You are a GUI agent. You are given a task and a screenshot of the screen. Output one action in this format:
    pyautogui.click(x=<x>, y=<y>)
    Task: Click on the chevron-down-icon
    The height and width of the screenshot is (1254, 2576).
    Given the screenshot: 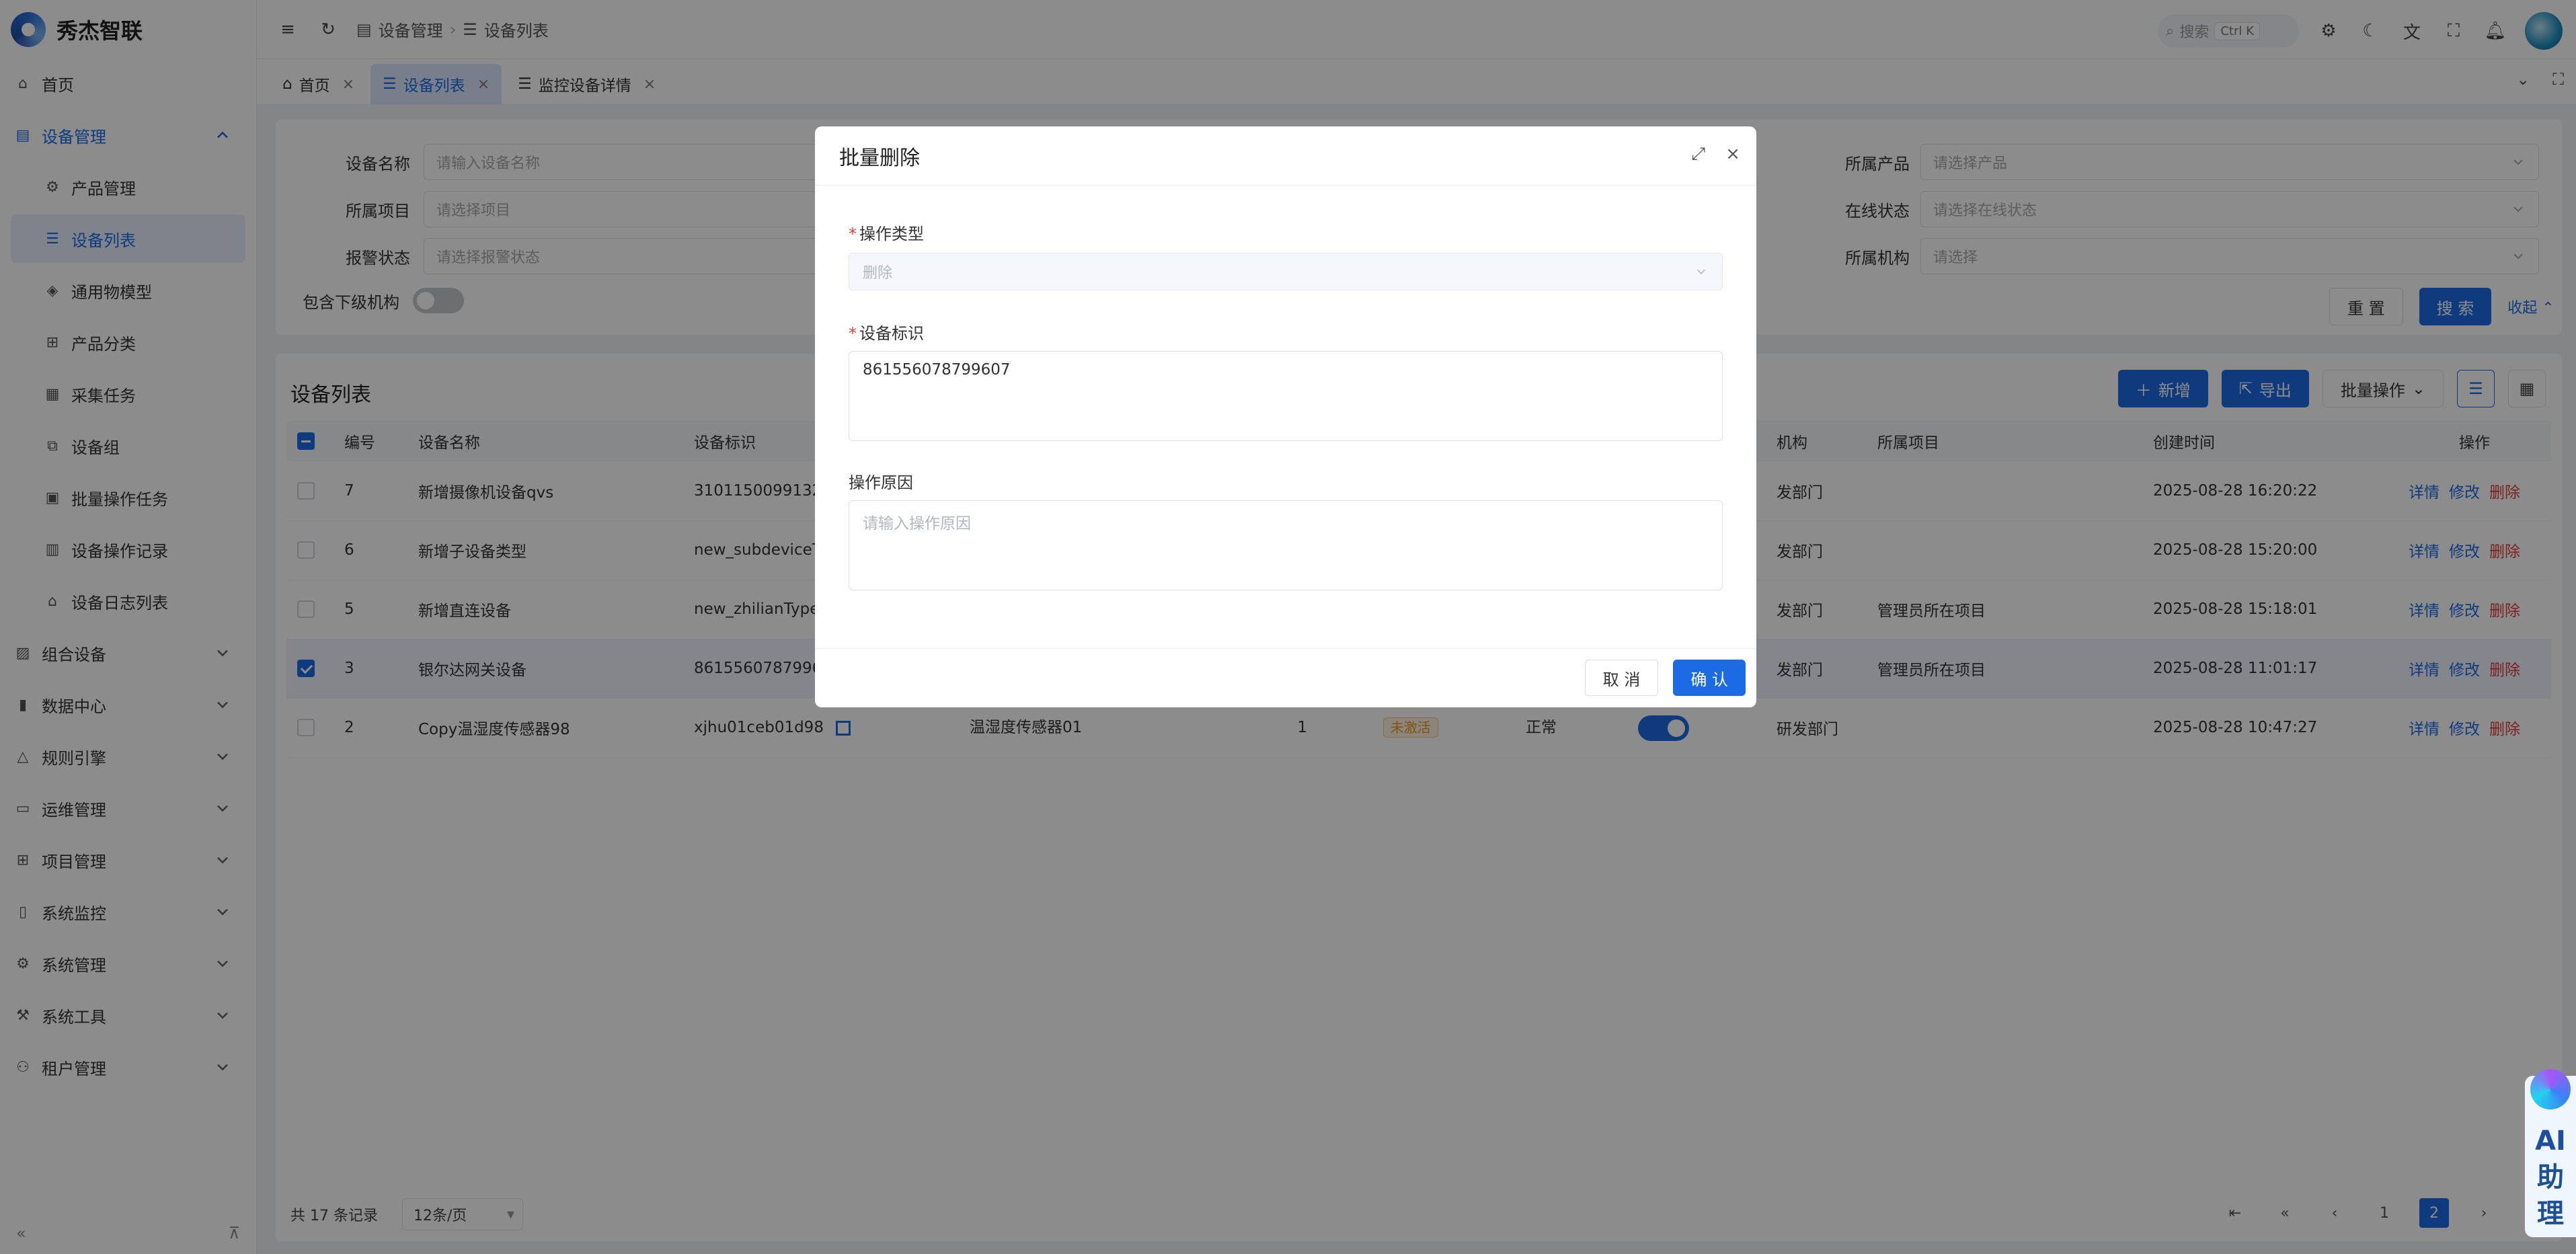 What is the action you would take?
    pyautogui.click(x=1701, y=272)
    